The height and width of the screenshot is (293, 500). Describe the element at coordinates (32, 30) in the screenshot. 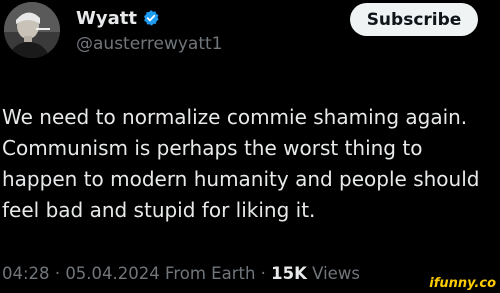

I see `avatar` at that location.